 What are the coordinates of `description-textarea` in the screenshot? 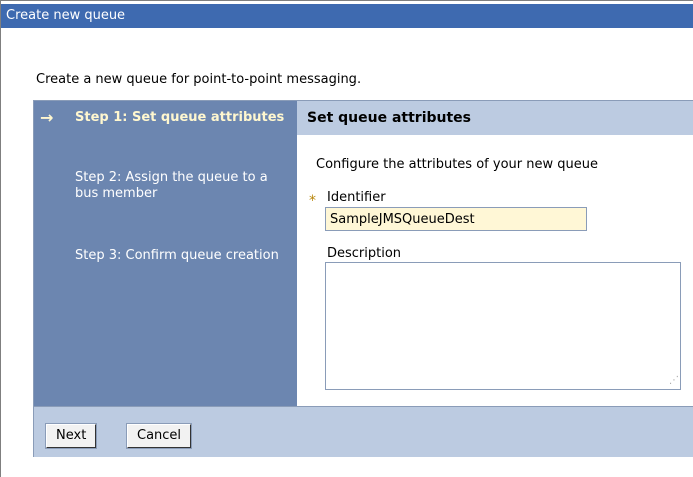 It's located at (503, 326).